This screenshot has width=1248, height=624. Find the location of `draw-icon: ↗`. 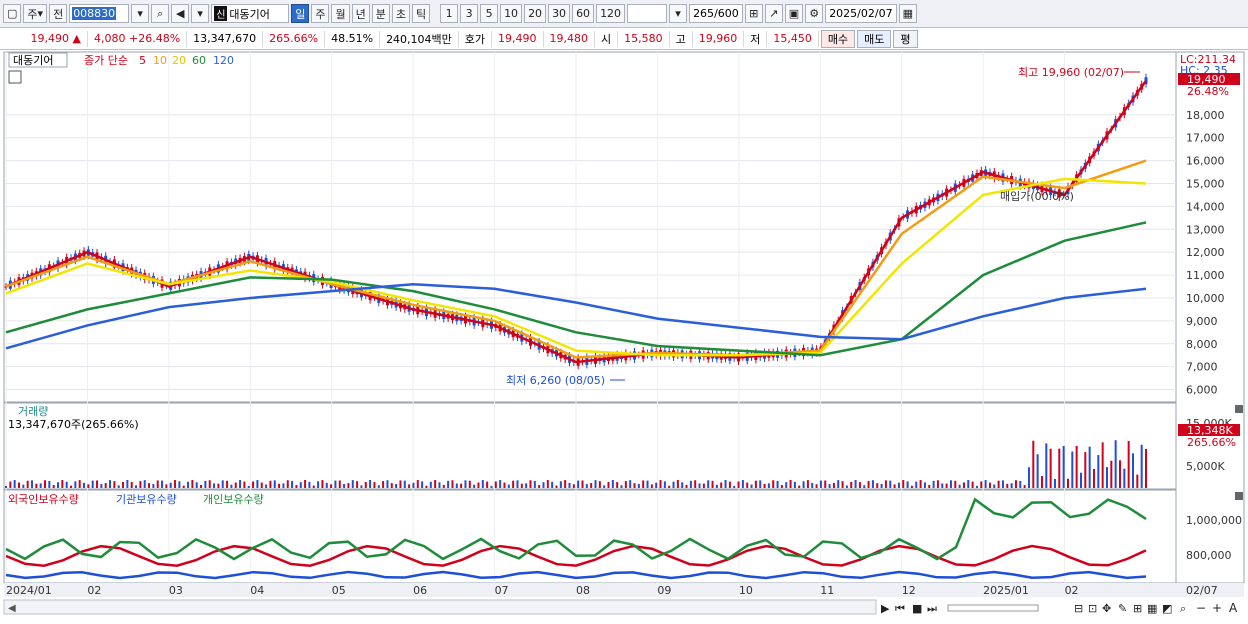

draw-icon: ↗ is located at coordinates (773, 13).